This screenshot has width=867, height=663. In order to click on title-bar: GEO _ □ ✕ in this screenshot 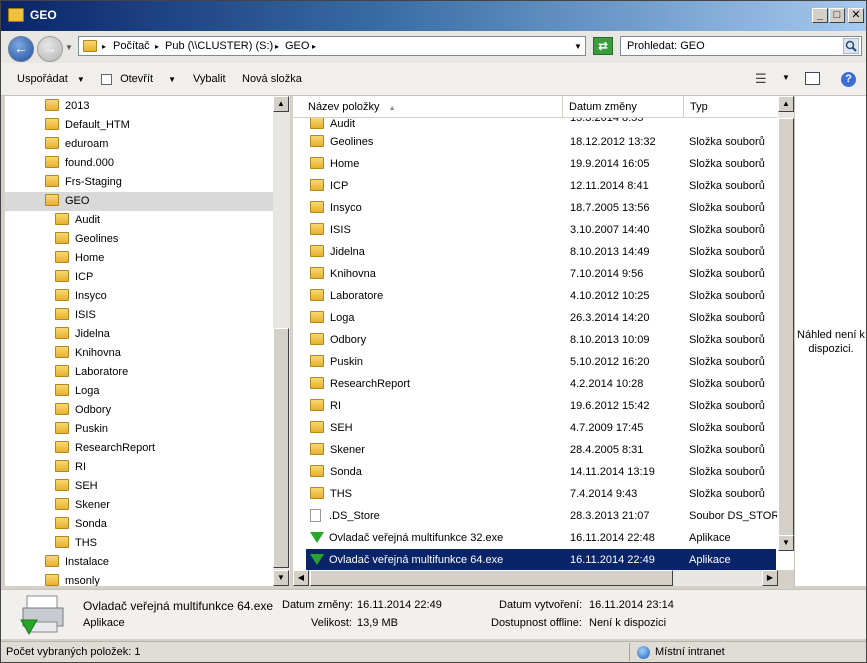, I will do `click(433, 16)`.